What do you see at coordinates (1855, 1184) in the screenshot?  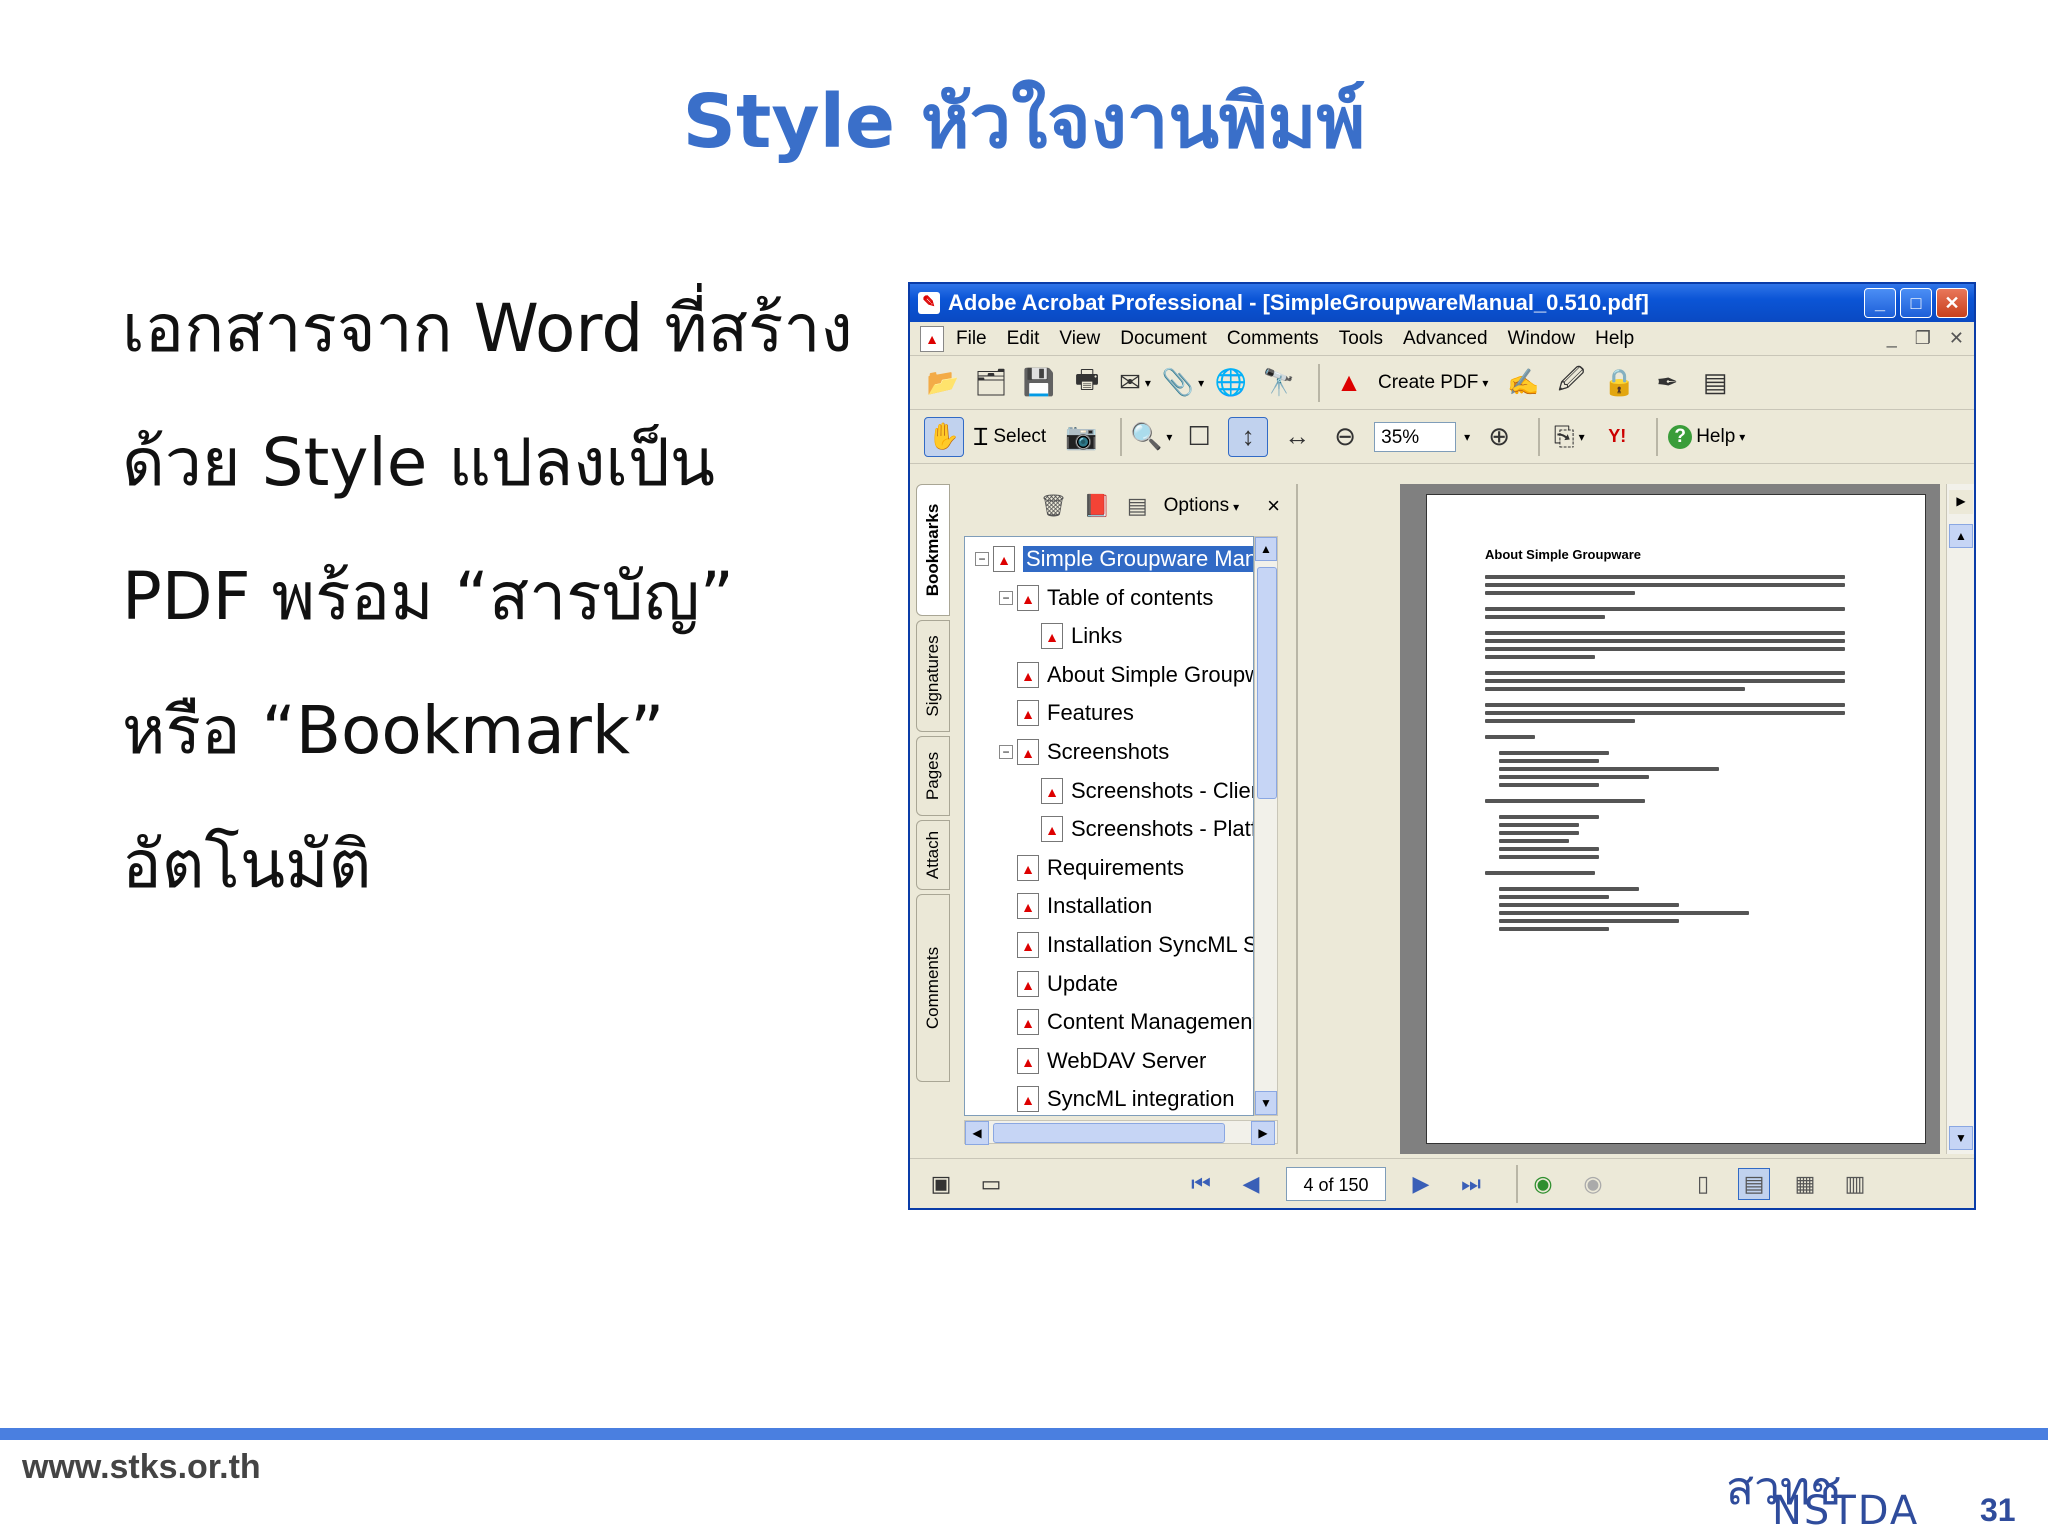 I see `continuous-facing-icon: ▥` at bounding box center [1855, 1184].